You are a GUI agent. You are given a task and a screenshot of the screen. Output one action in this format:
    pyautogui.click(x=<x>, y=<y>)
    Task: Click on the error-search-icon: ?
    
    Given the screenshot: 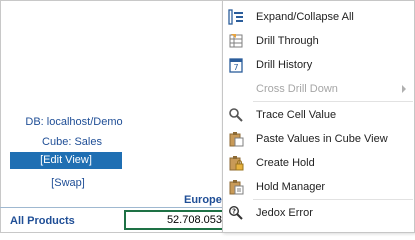 What is the action you would take?
    pyautogui.click(x=236, y=213)
    